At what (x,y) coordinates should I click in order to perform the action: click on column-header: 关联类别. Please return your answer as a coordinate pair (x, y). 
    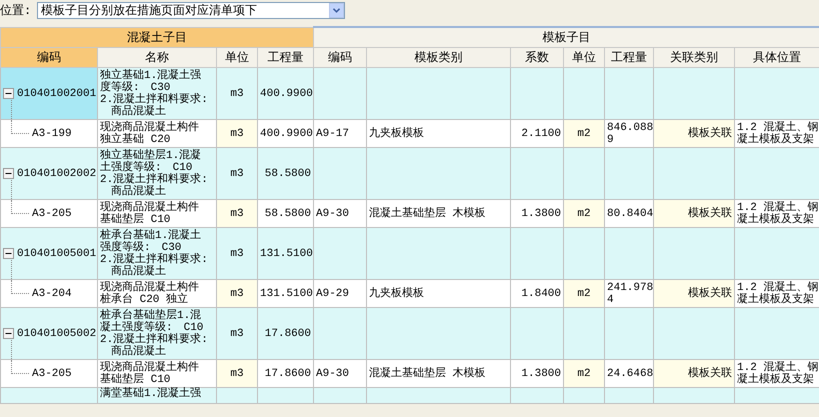
    Looking at the image, I should click on (694, 58).